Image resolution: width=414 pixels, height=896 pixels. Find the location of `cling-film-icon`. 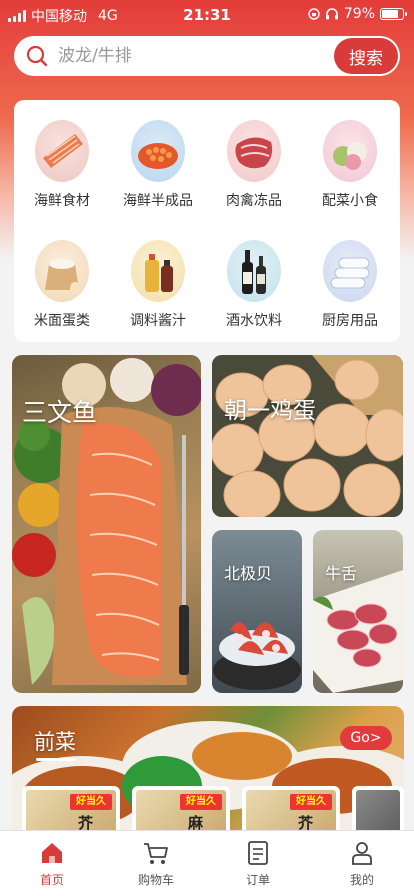

cling-film-icon is located at coordinates (350, 271).